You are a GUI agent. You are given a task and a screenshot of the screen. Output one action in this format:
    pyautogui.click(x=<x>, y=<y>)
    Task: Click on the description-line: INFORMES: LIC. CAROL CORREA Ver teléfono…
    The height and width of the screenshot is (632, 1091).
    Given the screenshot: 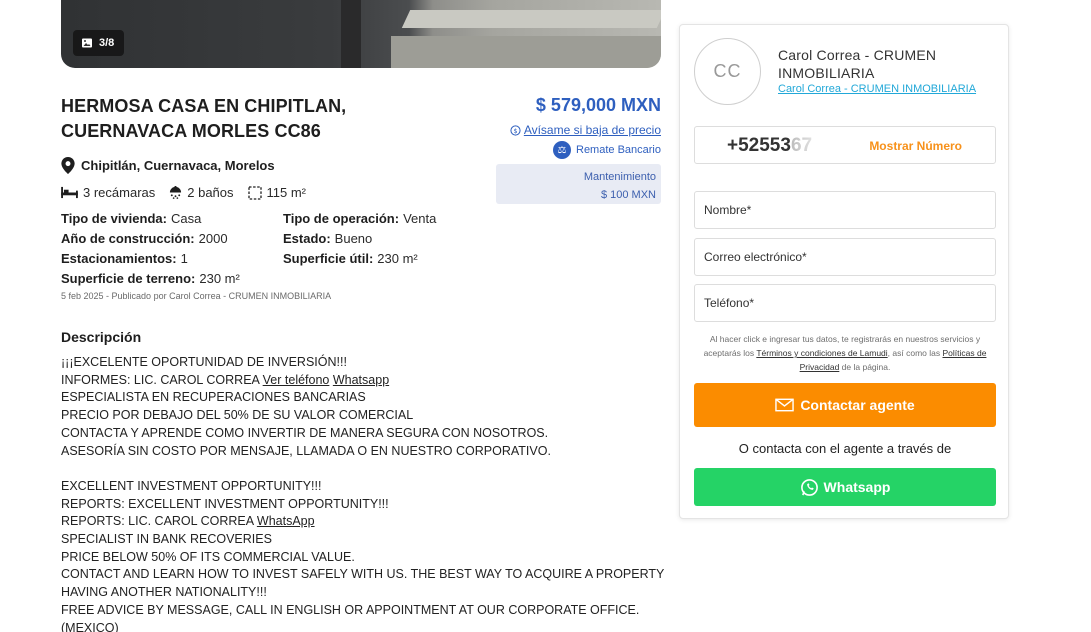 What is the action you would take?
    pyautogui.click(x=361, y=381)
    